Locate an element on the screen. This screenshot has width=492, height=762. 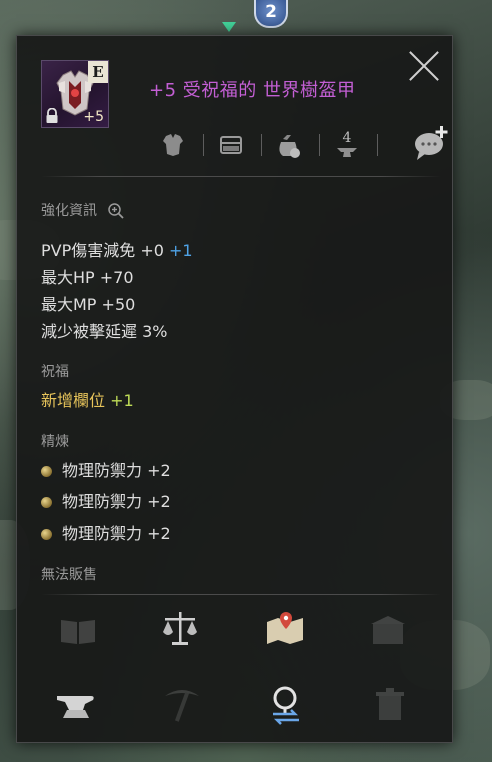
chat-bubble-add-icon is located at coordinates (431, 142).